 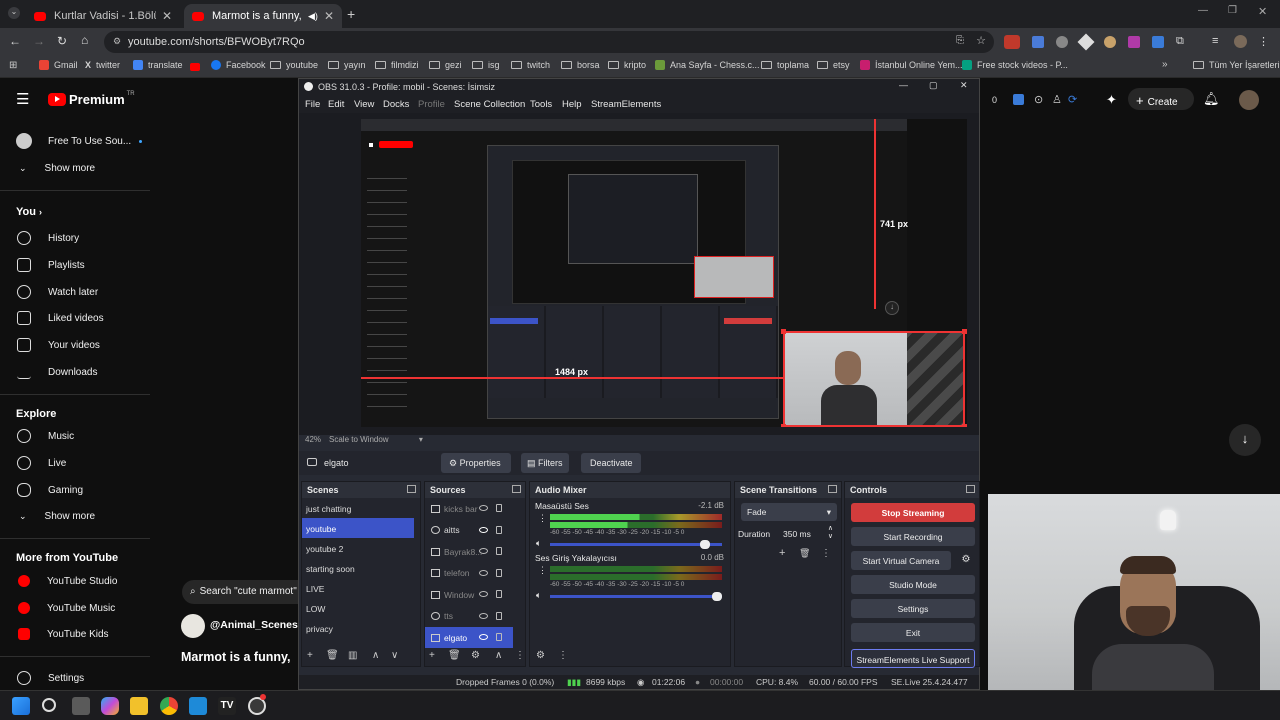 I want to click on spinner-icon: ∧ ∨, so click(x=830, y=533).